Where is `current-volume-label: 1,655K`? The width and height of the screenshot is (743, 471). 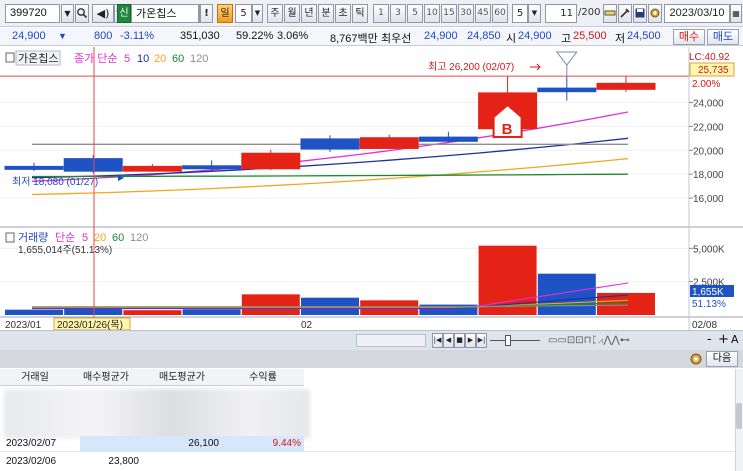
current-volume-label: 1,655K is located at coordinates (708, 292).